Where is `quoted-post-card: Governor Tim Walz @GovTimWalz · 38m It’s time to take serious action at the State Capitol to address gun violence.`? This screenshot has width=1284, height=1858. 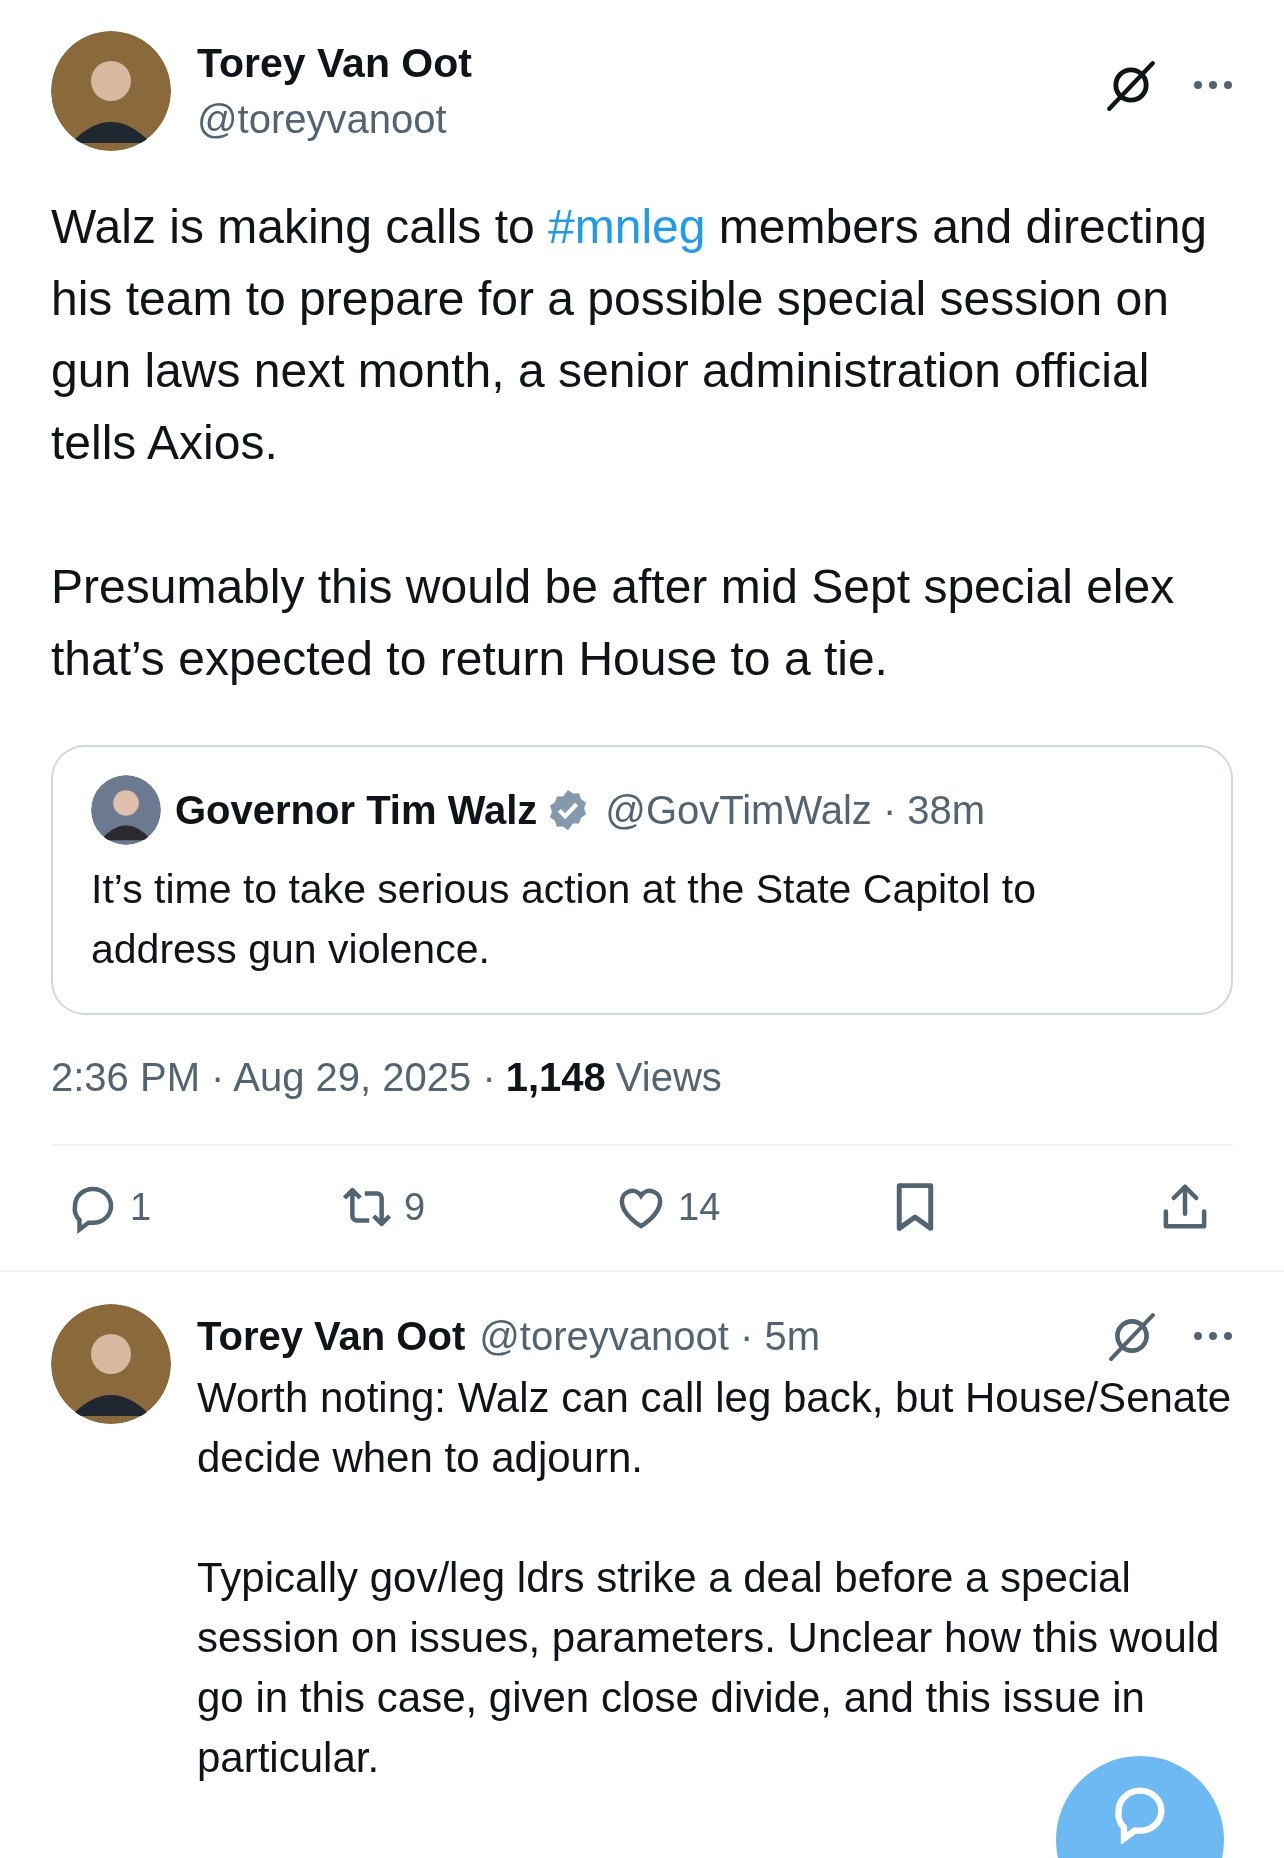
quoted-post-card: Governor Tim Walz @GovTimWalz · 38m It’s time to take serious action at the State Capitol to address gun violence. is located at coordinates (642, 880).